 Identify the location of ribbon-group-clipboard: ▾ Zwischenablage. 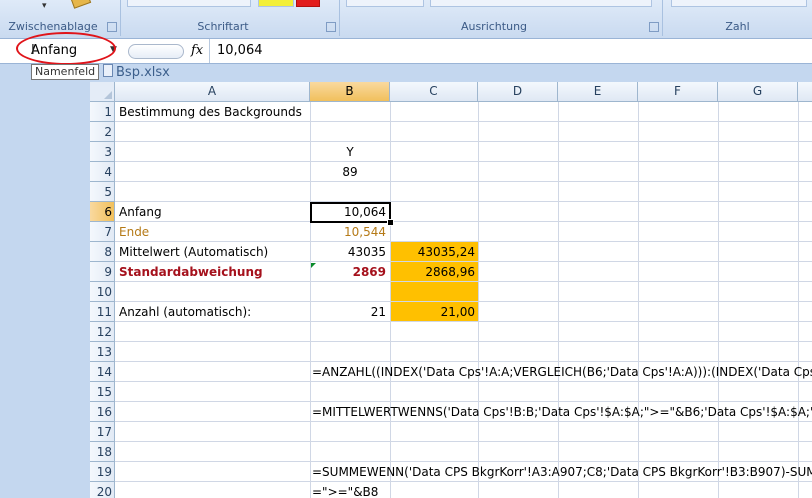
(60, 18).